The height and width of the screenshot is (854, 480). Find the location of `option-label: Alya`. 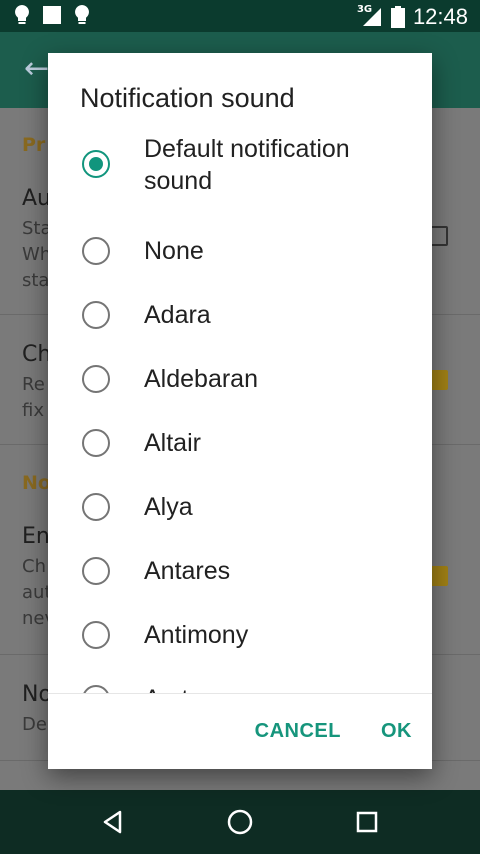

option-label: Alya is located at coordinates (168, 507).